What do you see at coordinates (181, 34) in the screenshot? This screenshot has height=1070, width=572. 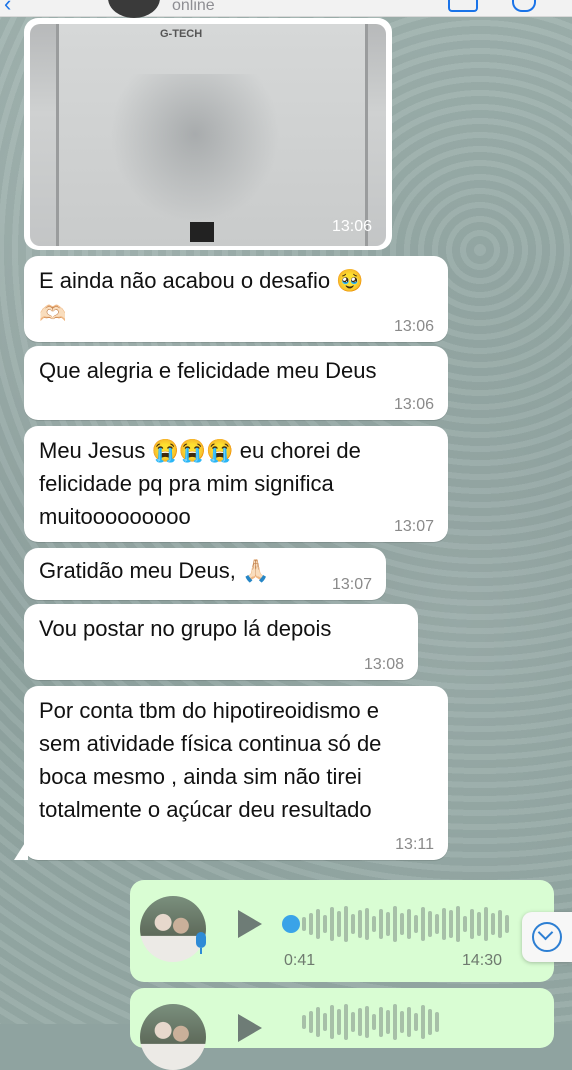 I see `scale-brand-label: G-TECH` at bounding box center [181, 34].